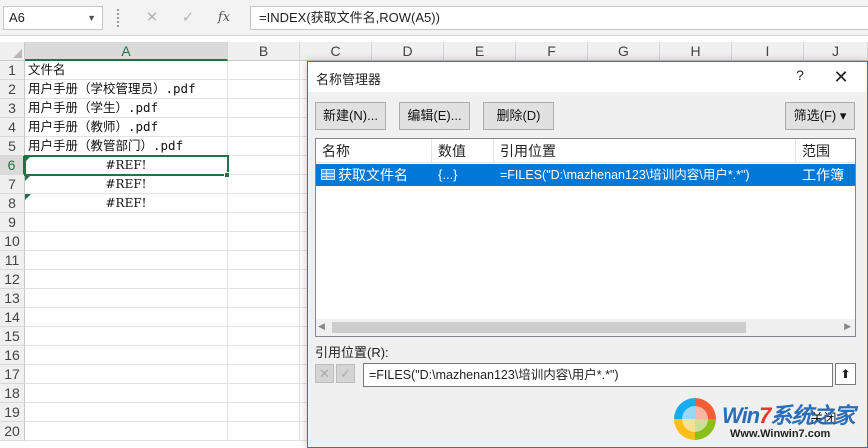 The height and width of the screenshot is (448, 868). Describe the element at coordinates (264, 317) in the screenshot. I see `cell-b14` at that location.